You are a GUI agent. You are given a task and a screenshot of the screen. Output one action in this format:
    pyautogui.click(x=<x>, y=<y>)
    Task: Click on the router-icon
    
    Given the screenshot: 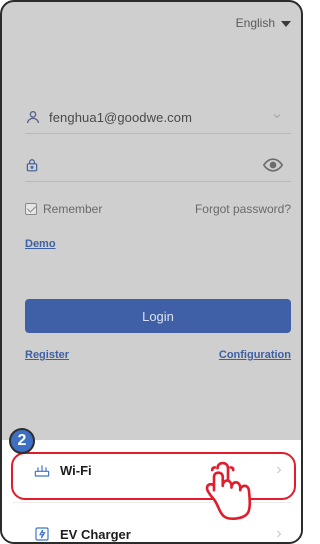 What is the action you would take?
    pyautogui.click(x=42, y=471)
    